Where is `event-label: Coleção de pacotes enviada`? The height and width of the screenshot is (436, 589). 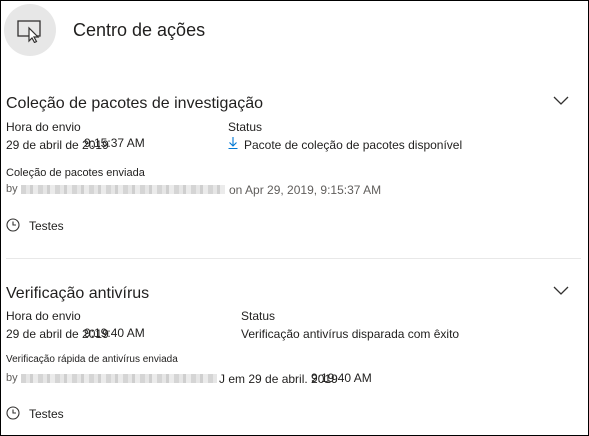
event-label: Coleção de pacotes enviada is located at coordinates (75, 173).